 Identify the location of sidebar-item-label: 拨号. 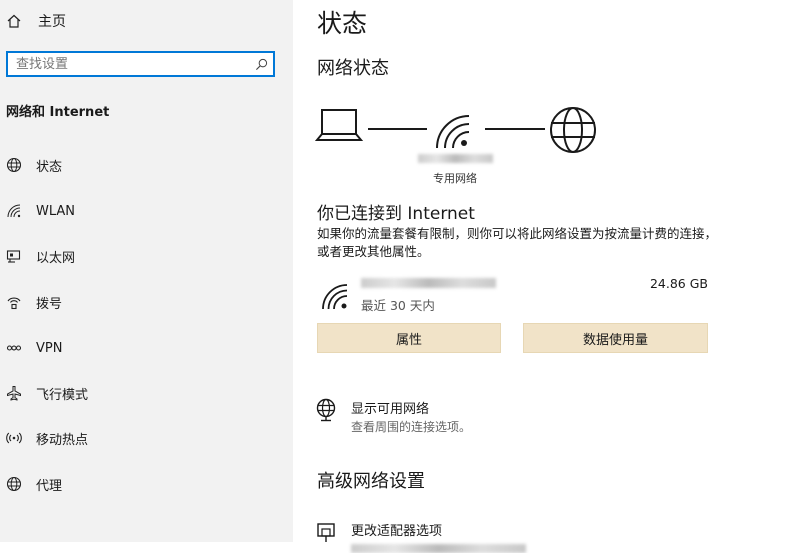
(49, 304).